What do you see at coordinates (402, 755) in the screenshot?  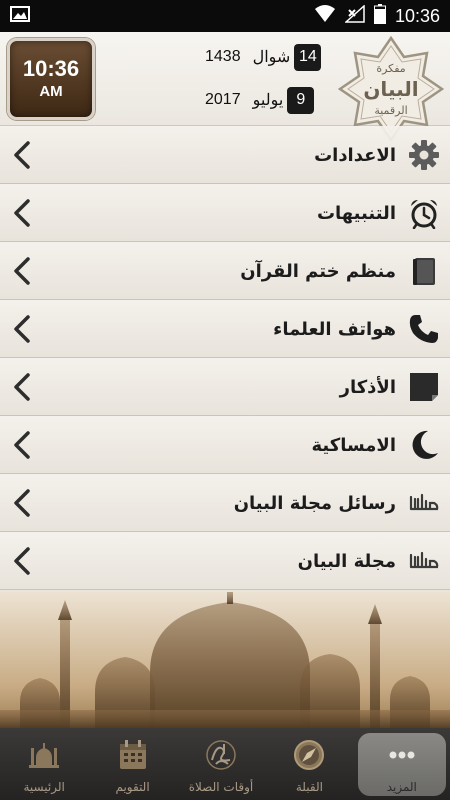 I see `more-dots-icon` at bounding box center [402, 755].